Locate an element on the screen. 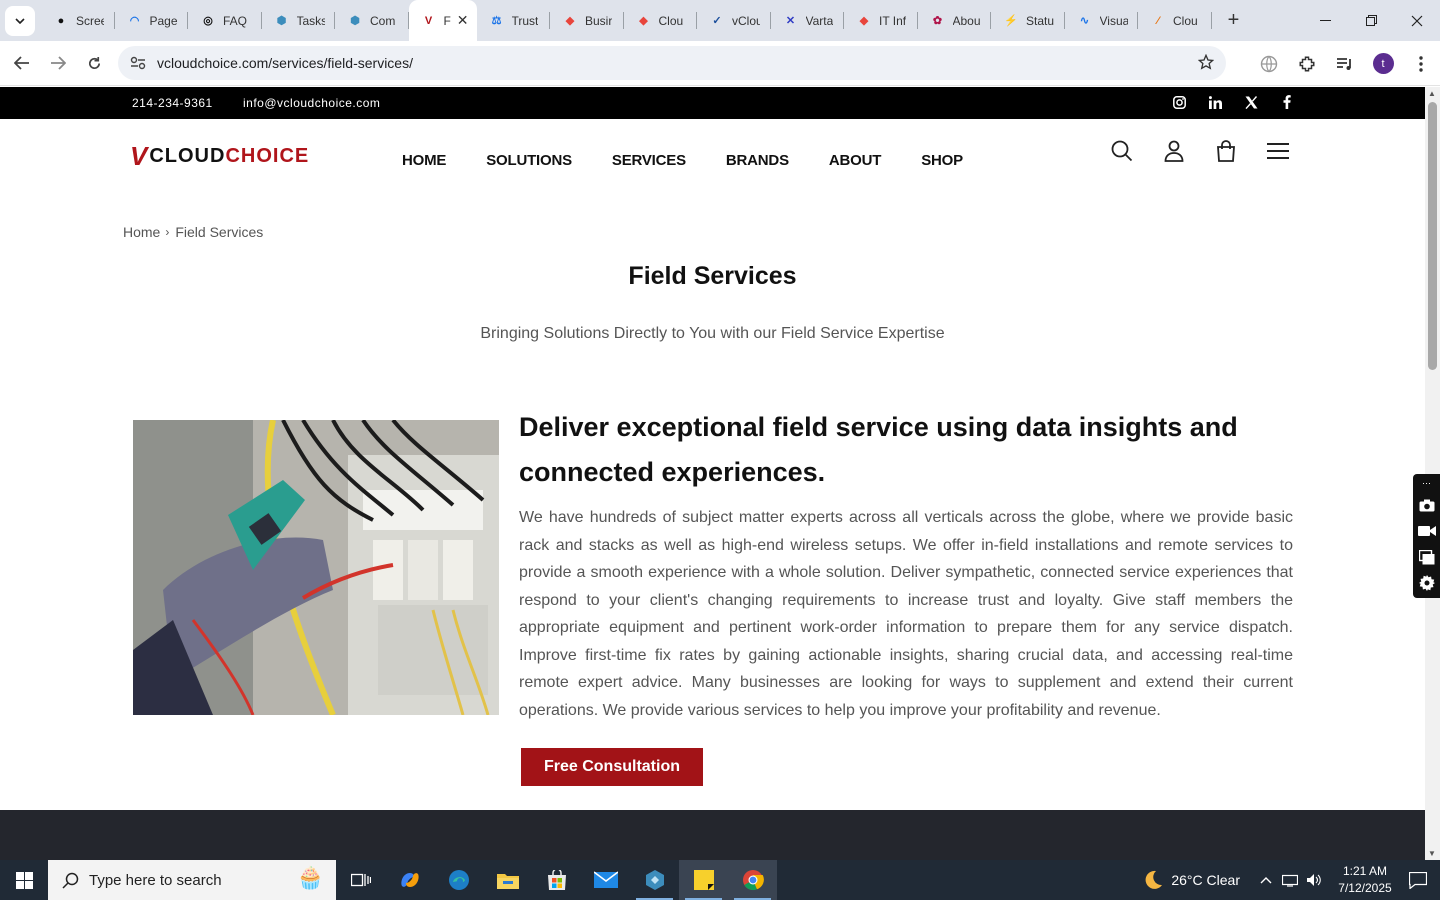 This screenshot has width=1440, height=900. nav-brands: BRANDS is located at coordinates (757, 160).